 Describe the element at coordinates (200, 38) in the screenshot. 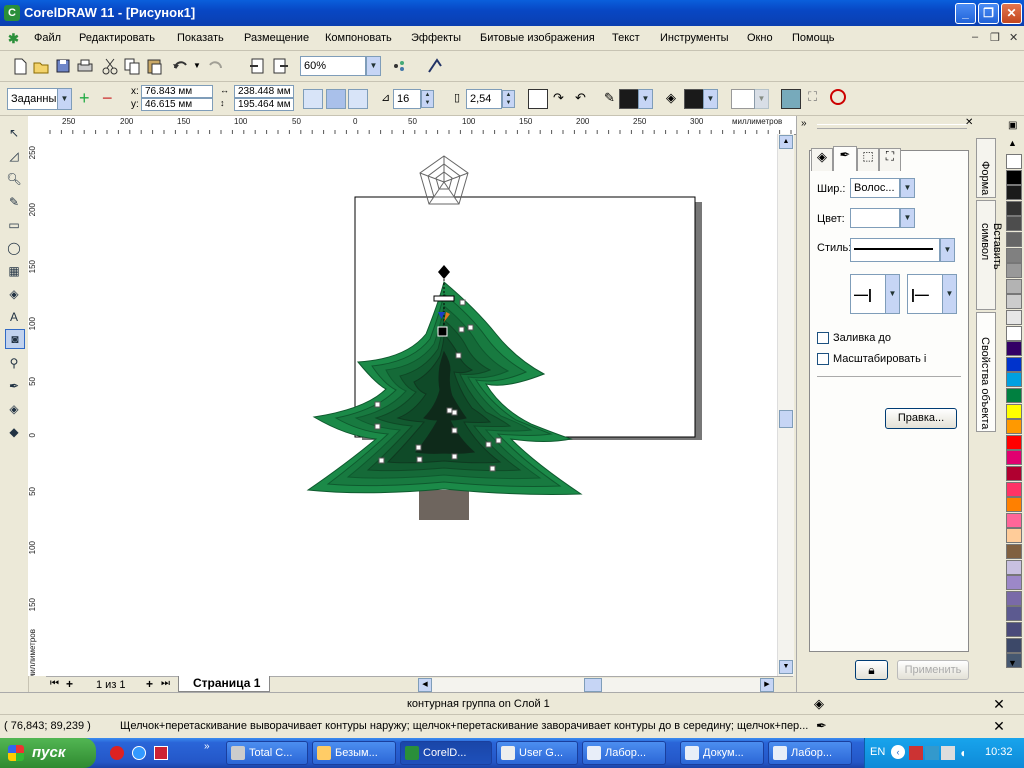

I see `menu-view: Показать` at that location.